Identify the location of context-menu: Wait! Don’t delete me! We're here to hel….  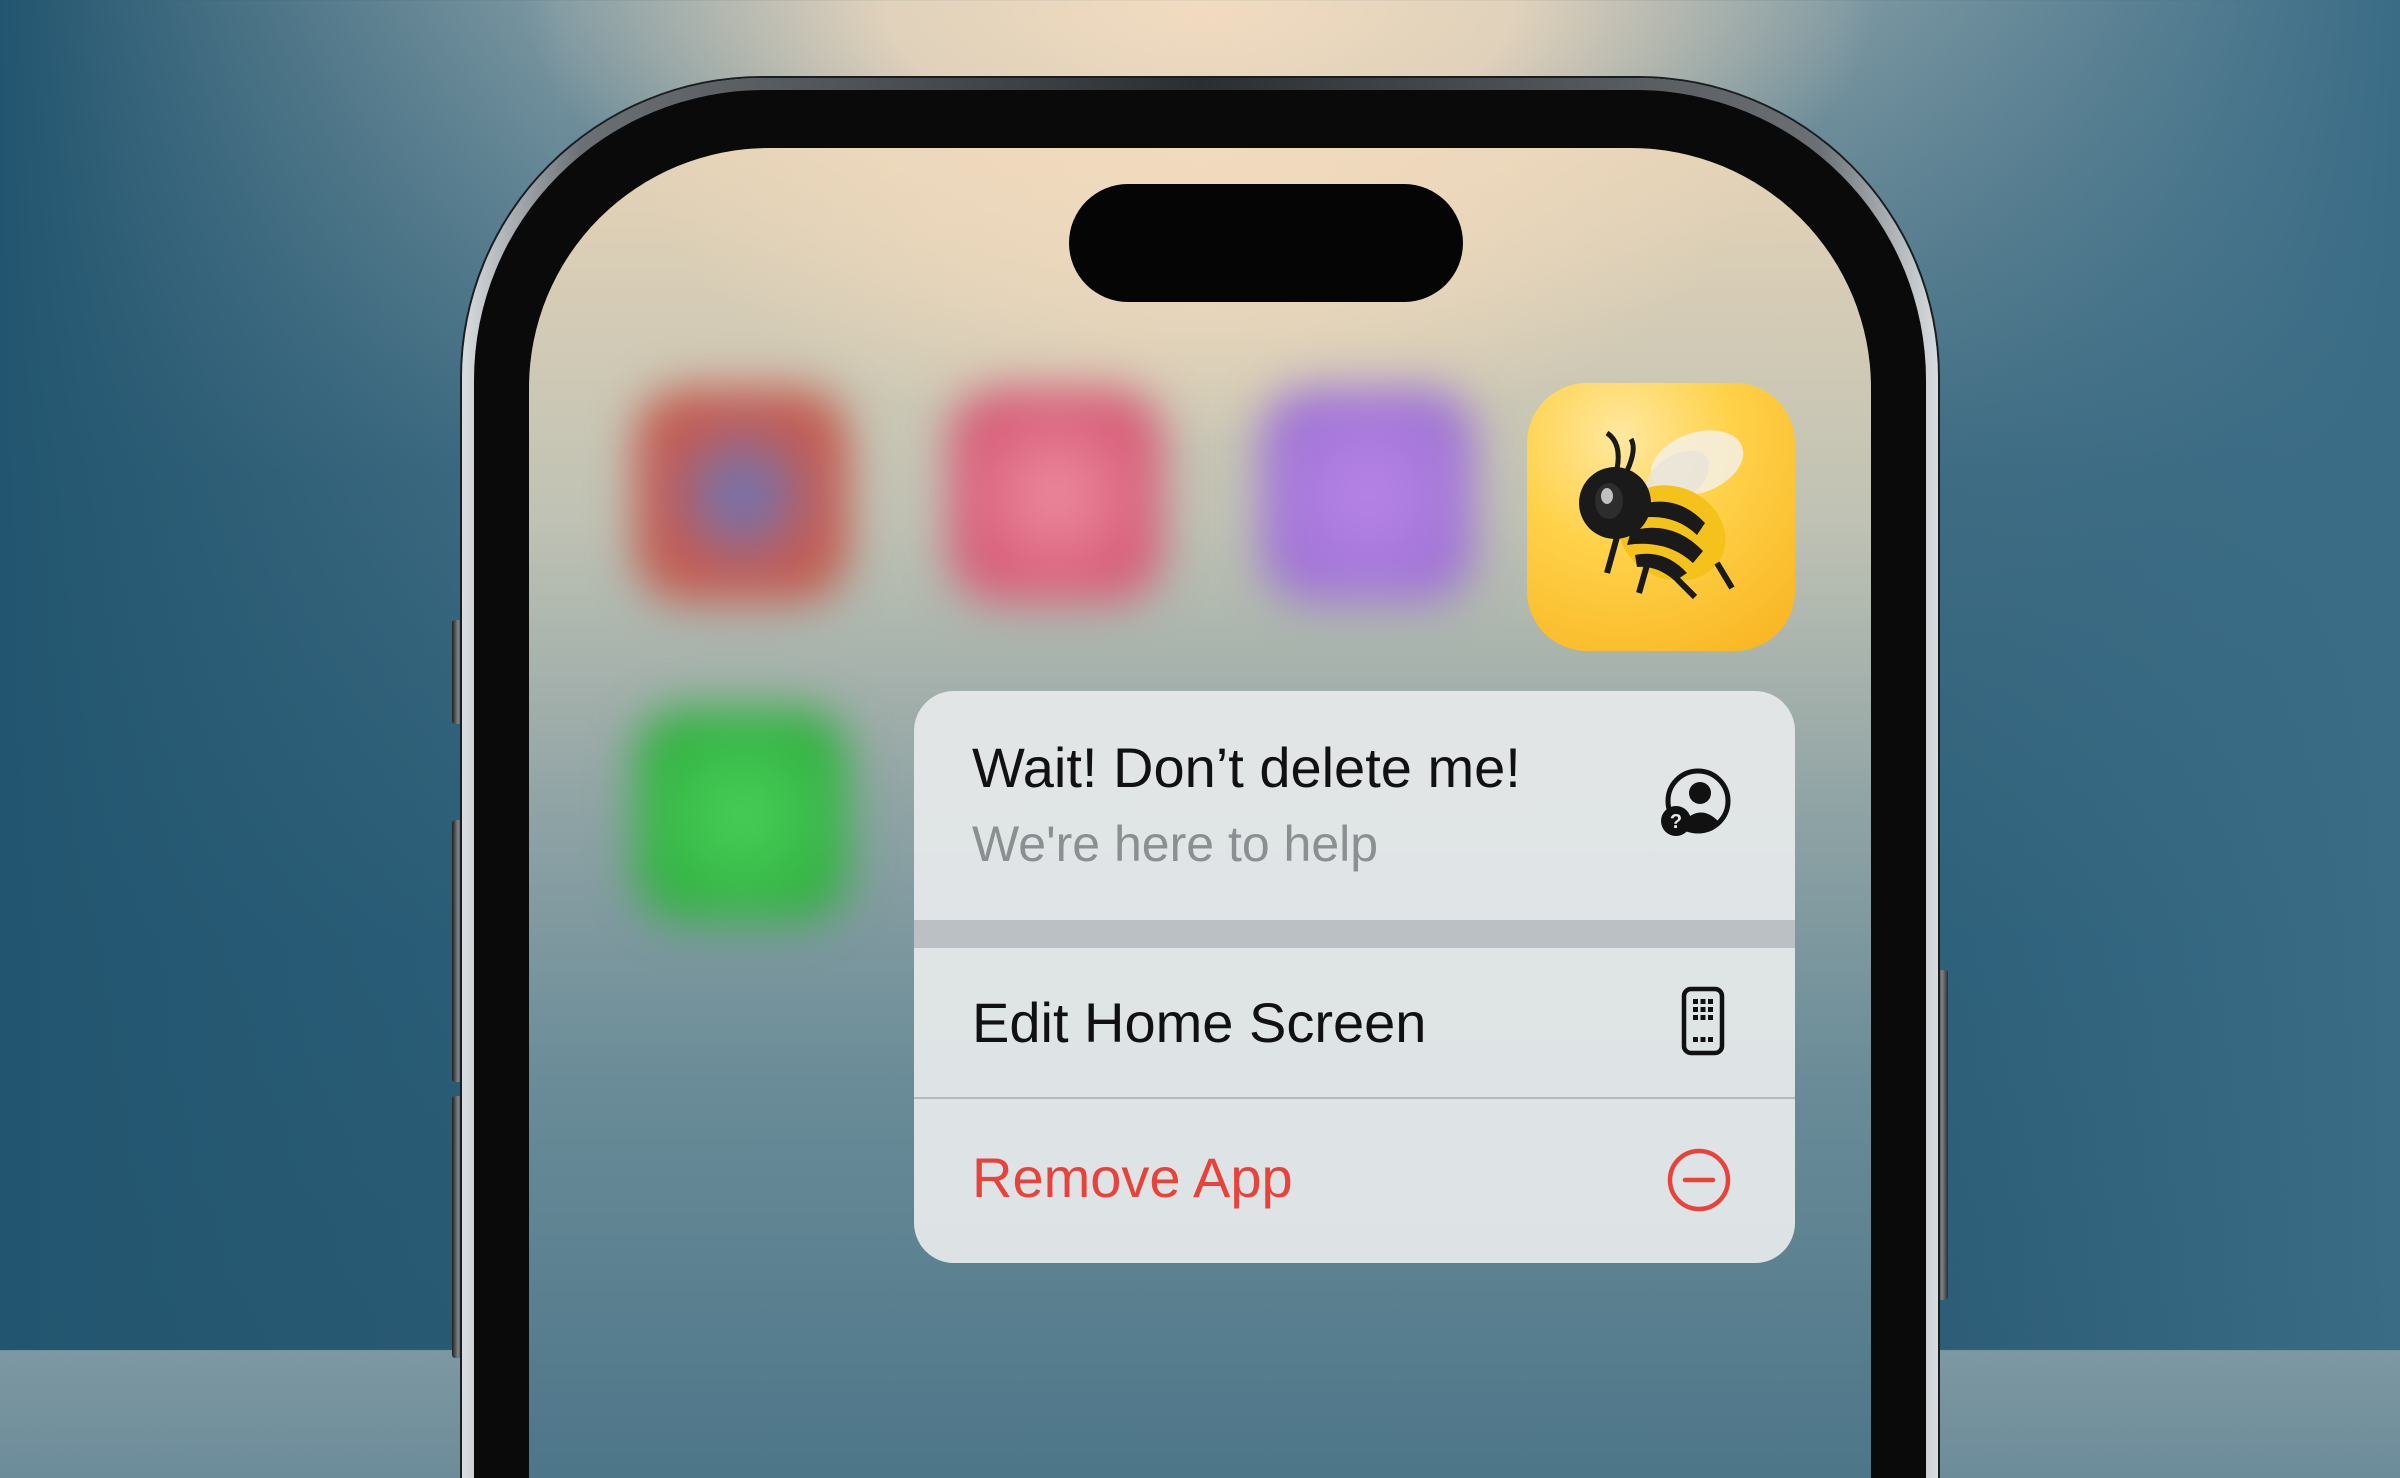
(1354, 977).